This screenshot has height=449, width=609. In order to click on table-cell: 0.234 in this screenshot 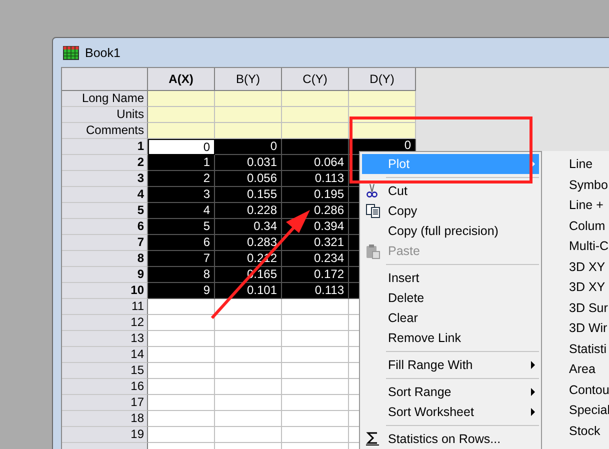, I will do `click(315, 259)`.